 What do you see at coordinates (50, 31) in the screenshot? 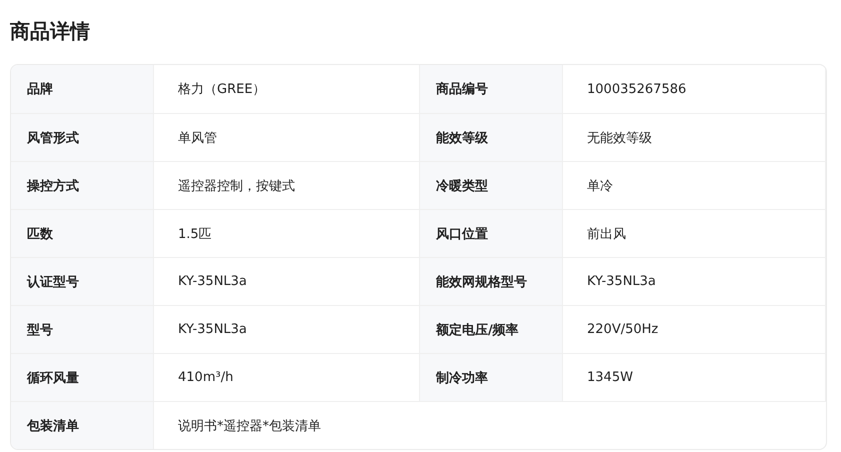
I see `section-title: 商品详情` at bounding box center [50, 31].